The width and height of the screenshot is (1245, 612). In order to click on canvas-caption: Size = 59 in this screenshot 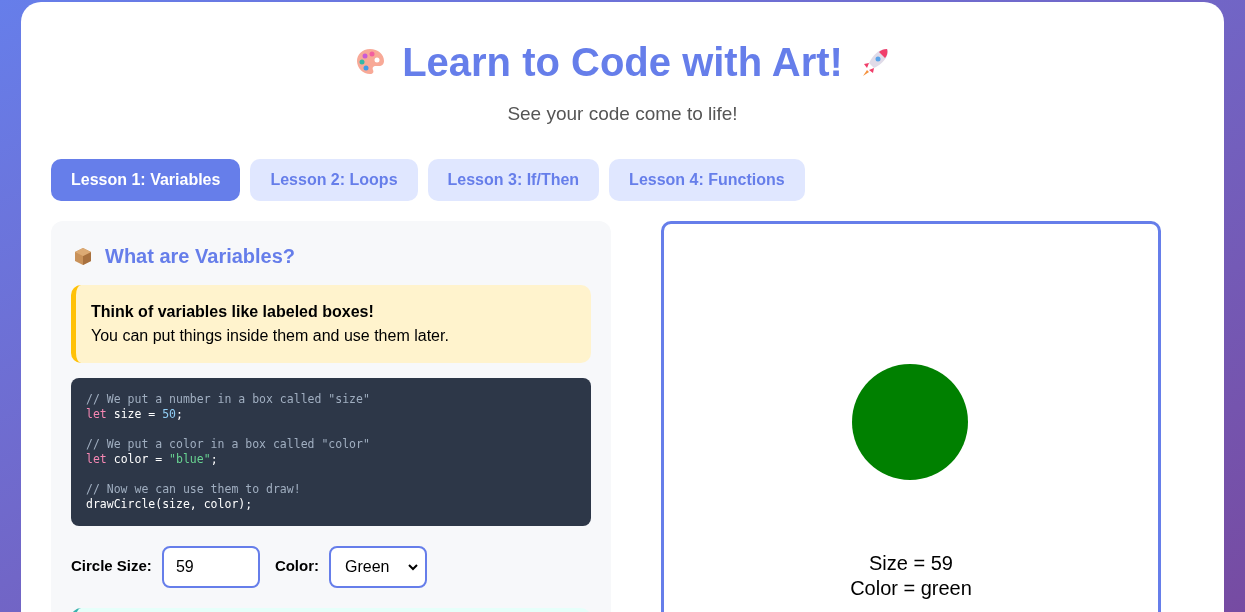, I will do `click(911, 563)`.